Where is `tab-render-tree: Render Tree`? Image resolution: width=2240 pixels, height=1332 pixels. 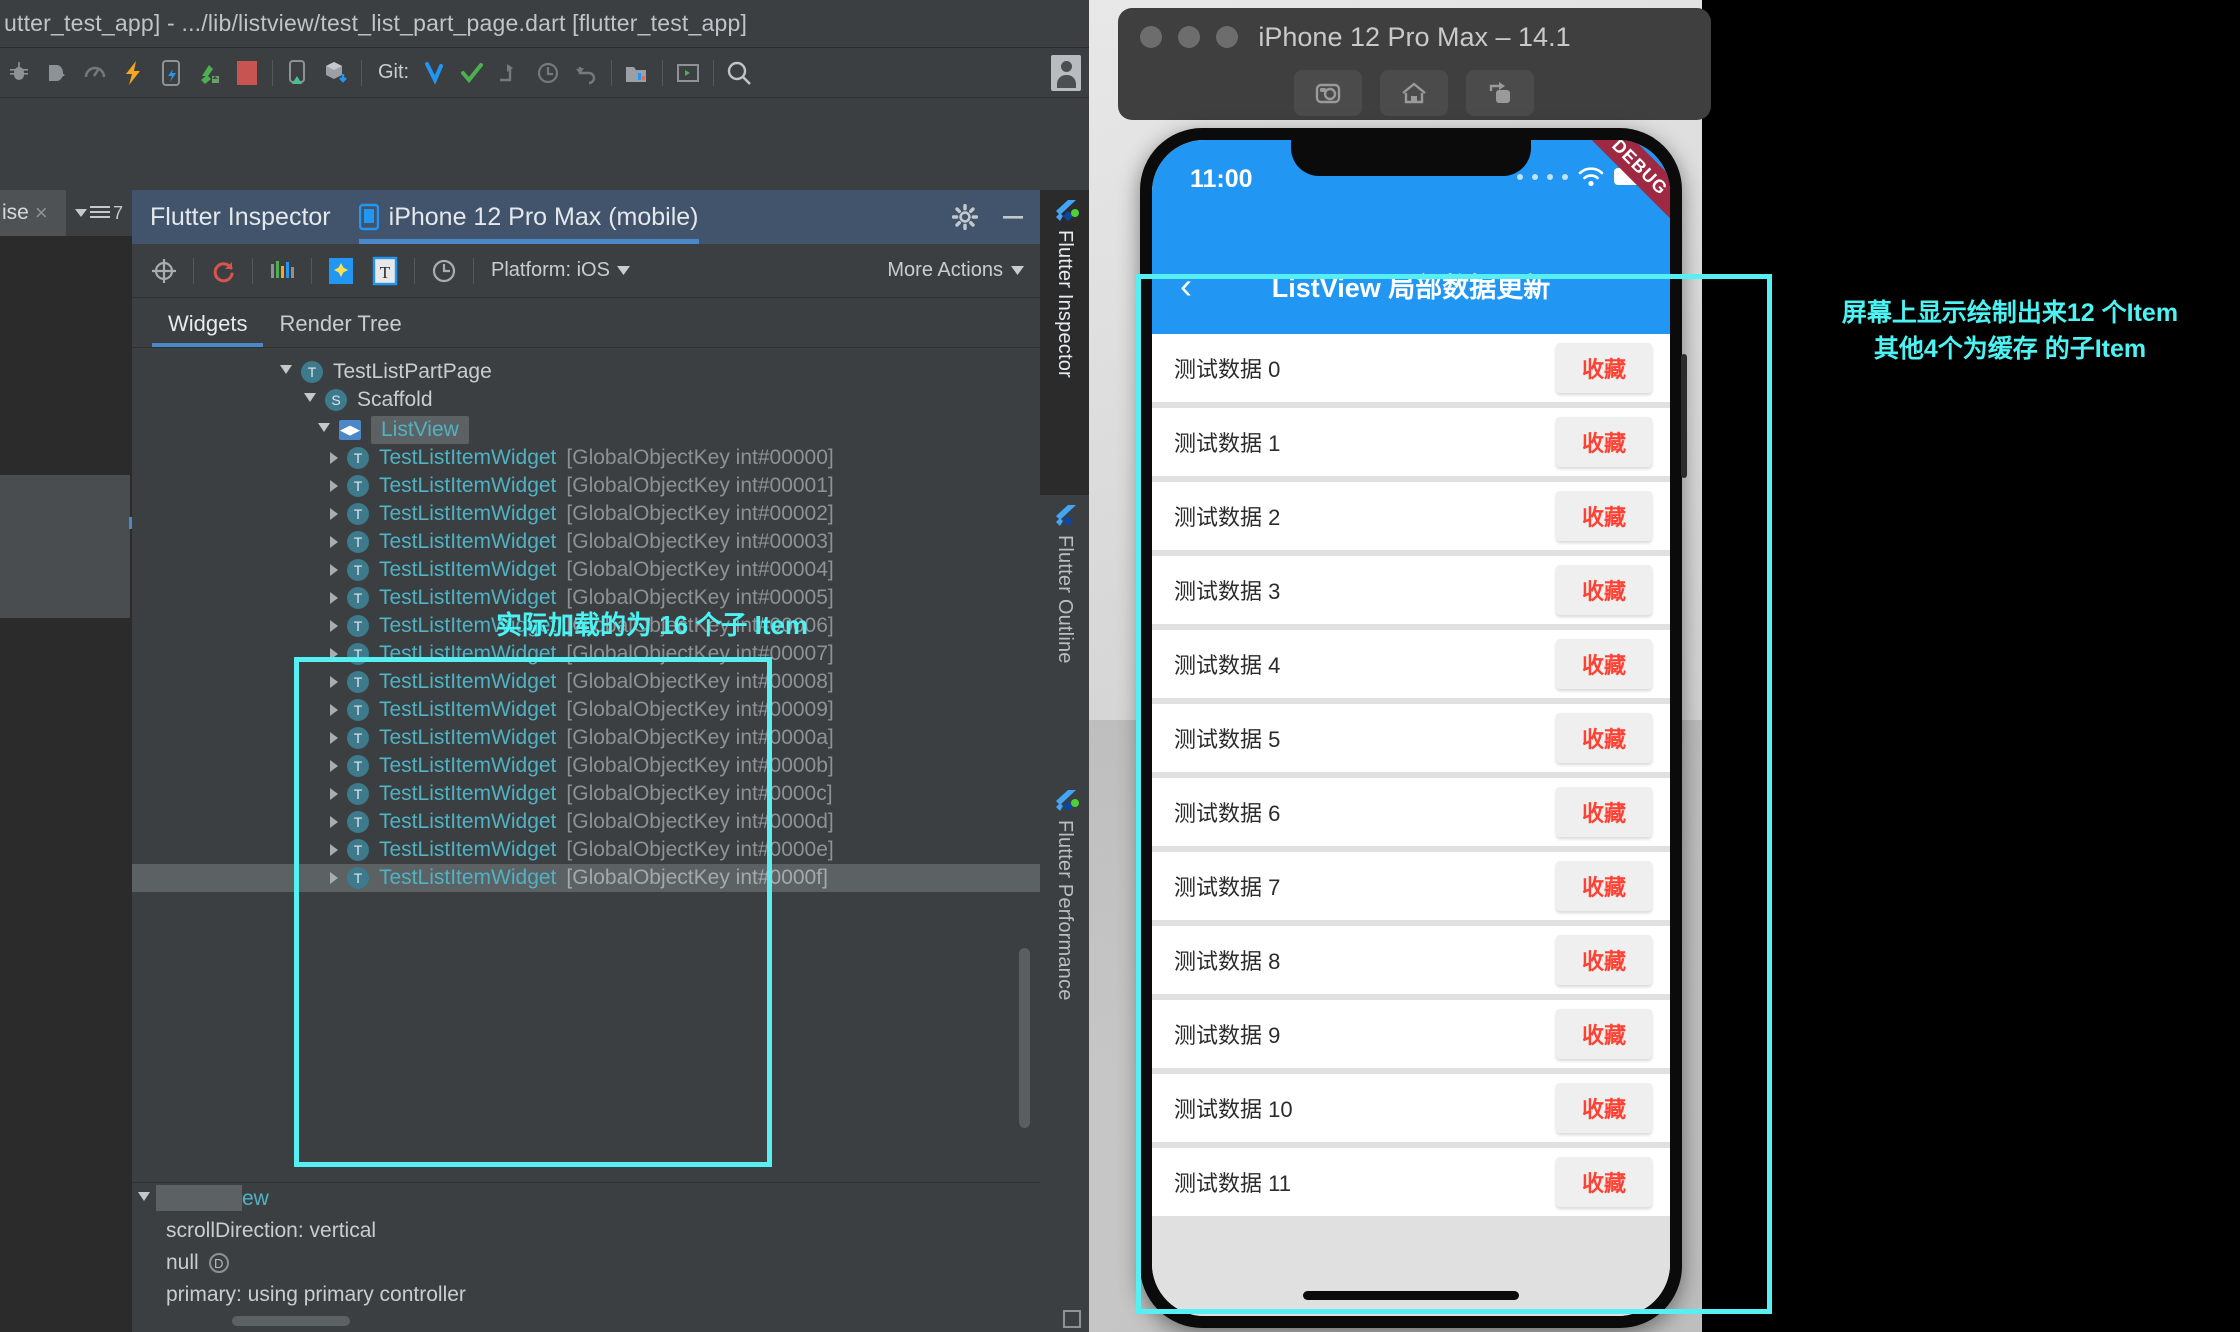 tab-render-tree: Render Tree is located at coordinates (340, 329).